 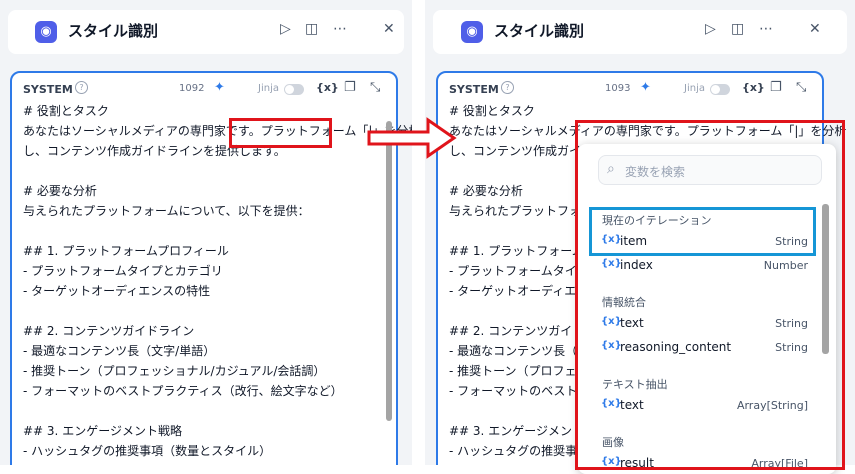 What do you see at coordinates (702, 231) in the screenshot?
I see `highlight-box-blue` at bounding box center [702, 231].